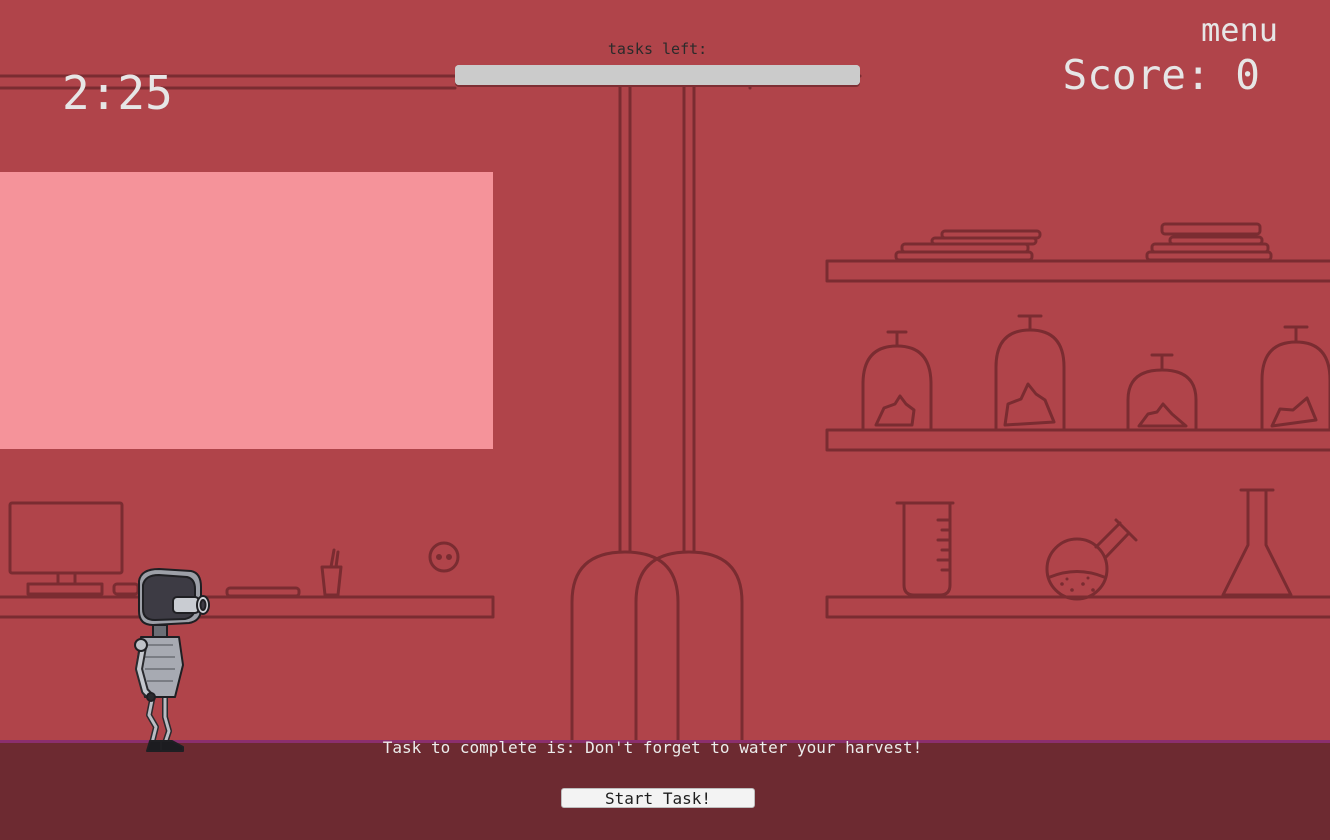 The height and width of the screenshot is (840, 1330). What do you see at coordinates (657, 413) in the screenshot?
I see `ceiling-pipes` at bounding box center [657, 413].